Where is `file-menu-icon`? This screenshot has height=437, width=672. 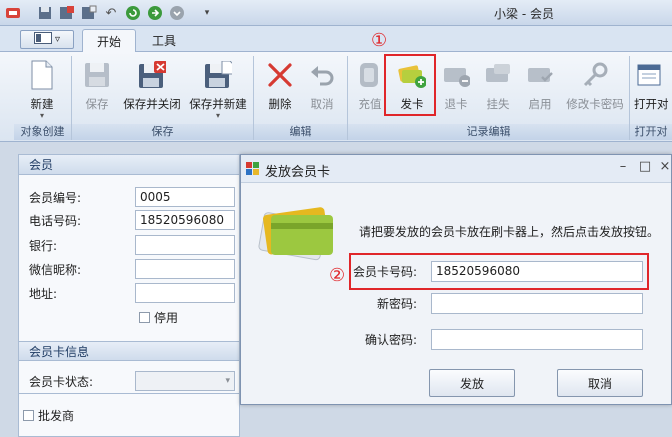
file-menu-icon is located at coordinates (42, 39).